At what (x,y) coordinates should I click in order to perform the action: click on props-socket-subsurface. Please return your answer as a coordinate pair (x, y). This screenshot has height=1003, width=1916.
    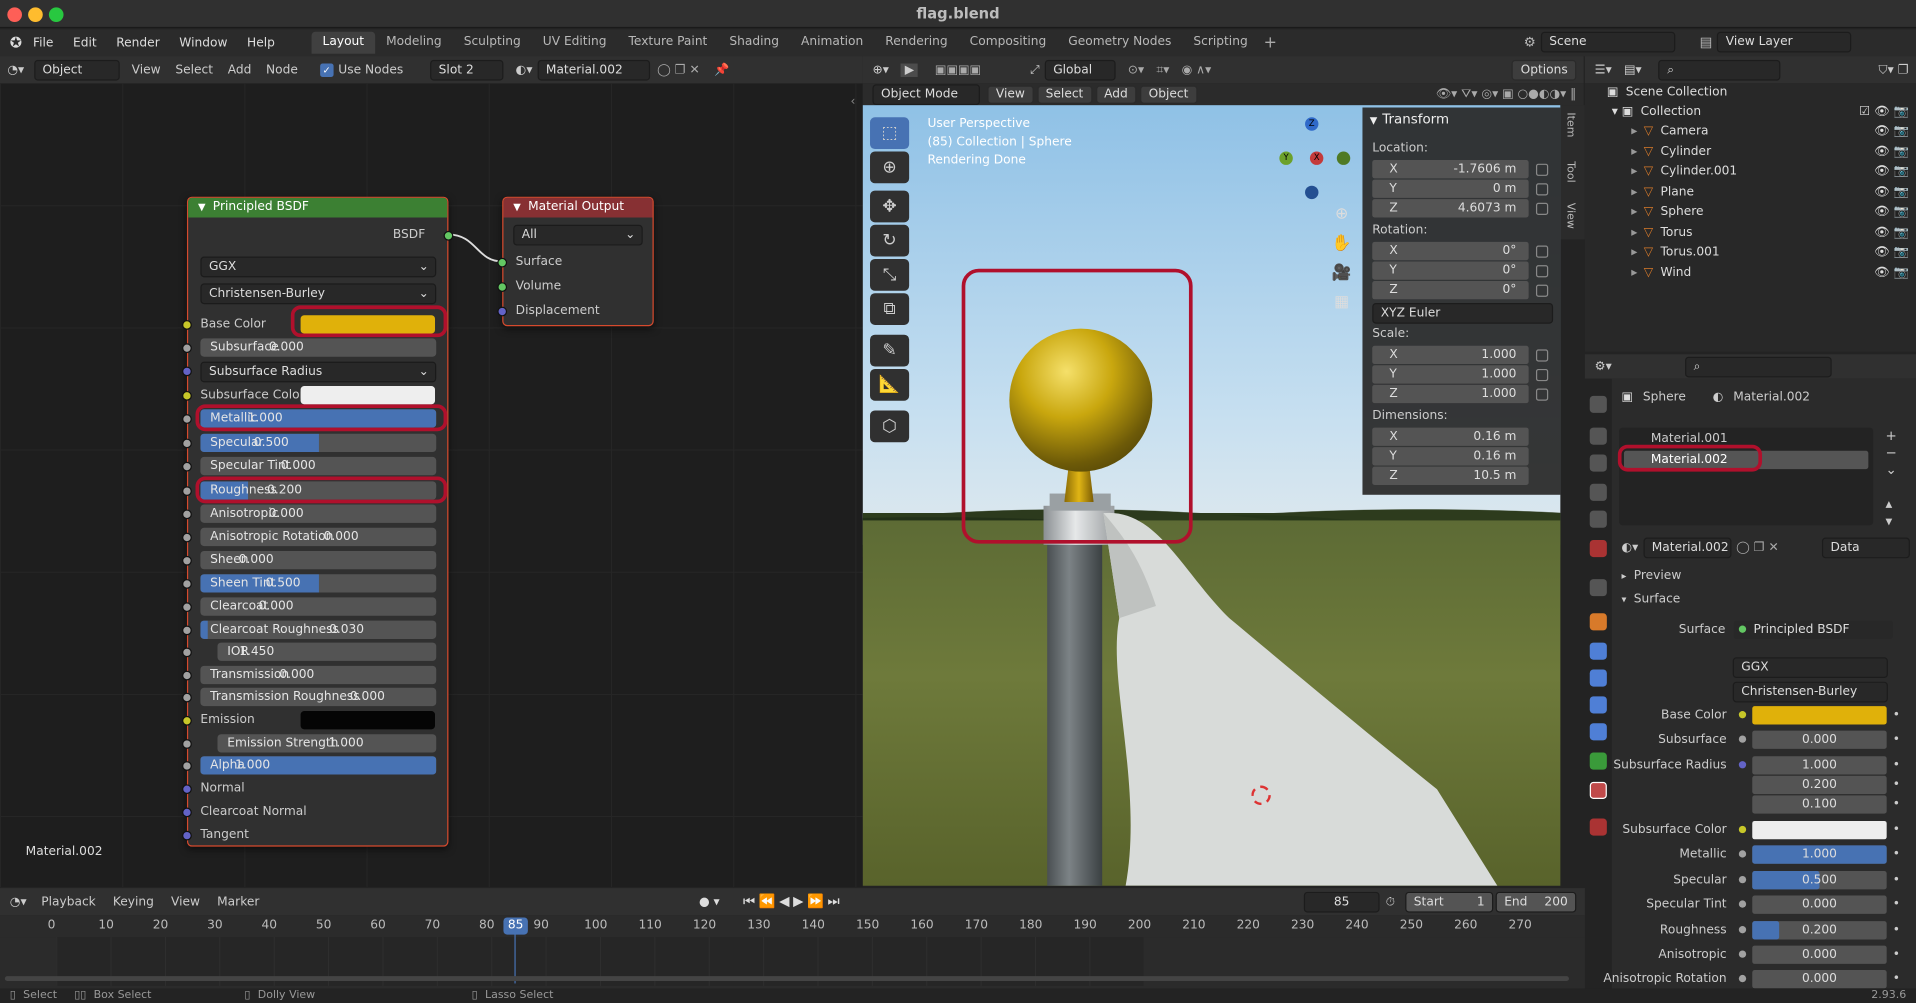
    Looking at the image, I should click on (1742, 739).